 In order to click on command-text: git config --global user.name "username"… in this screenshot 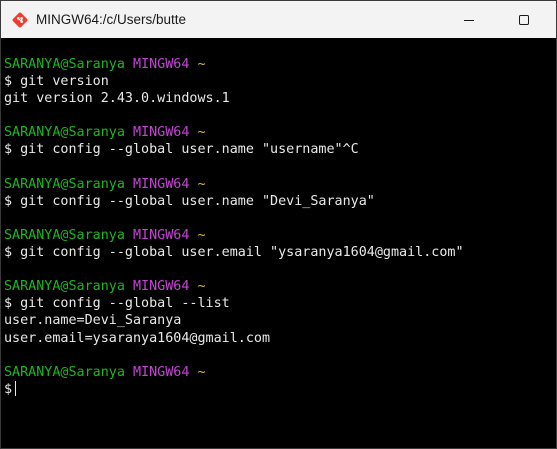, I will do `click(189, 150)`.